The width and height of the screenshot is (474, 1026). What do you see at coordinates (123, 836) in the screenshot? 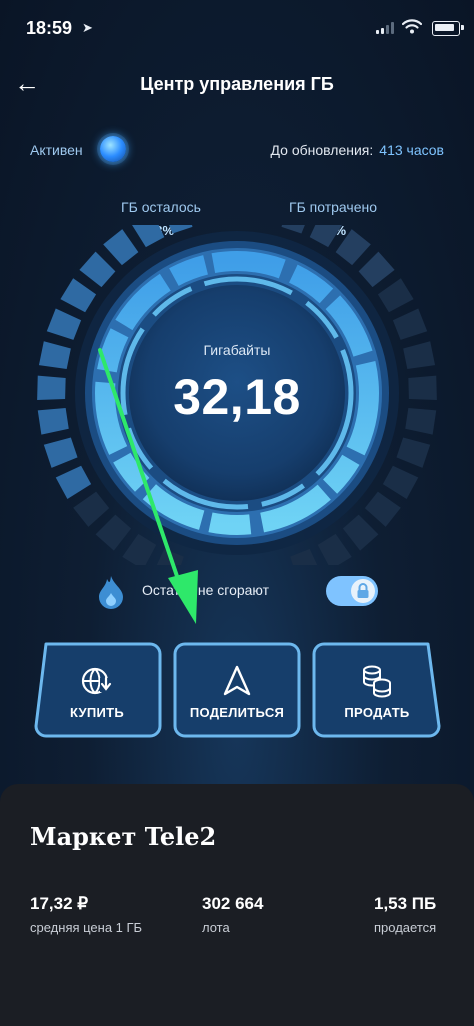
I see `market-title: Маркет Tele2` at bounding box center [123, 836].